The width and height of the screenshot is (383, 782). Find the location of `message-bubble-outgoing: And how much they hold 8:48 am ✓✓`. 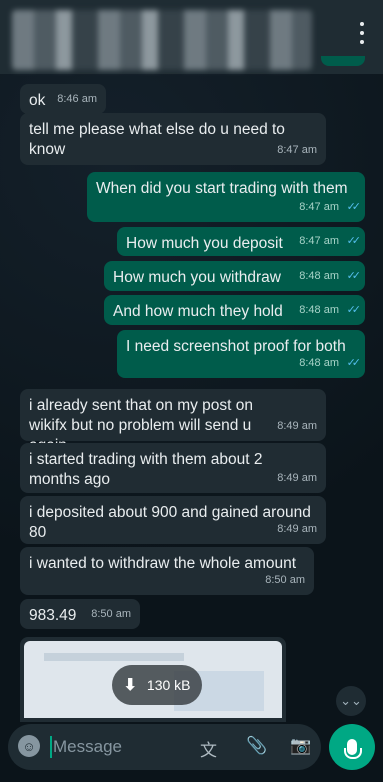

message-bubble-outgoing: And how much they hold 8:48 am ✓✓ is located at coordinates (234, 310).